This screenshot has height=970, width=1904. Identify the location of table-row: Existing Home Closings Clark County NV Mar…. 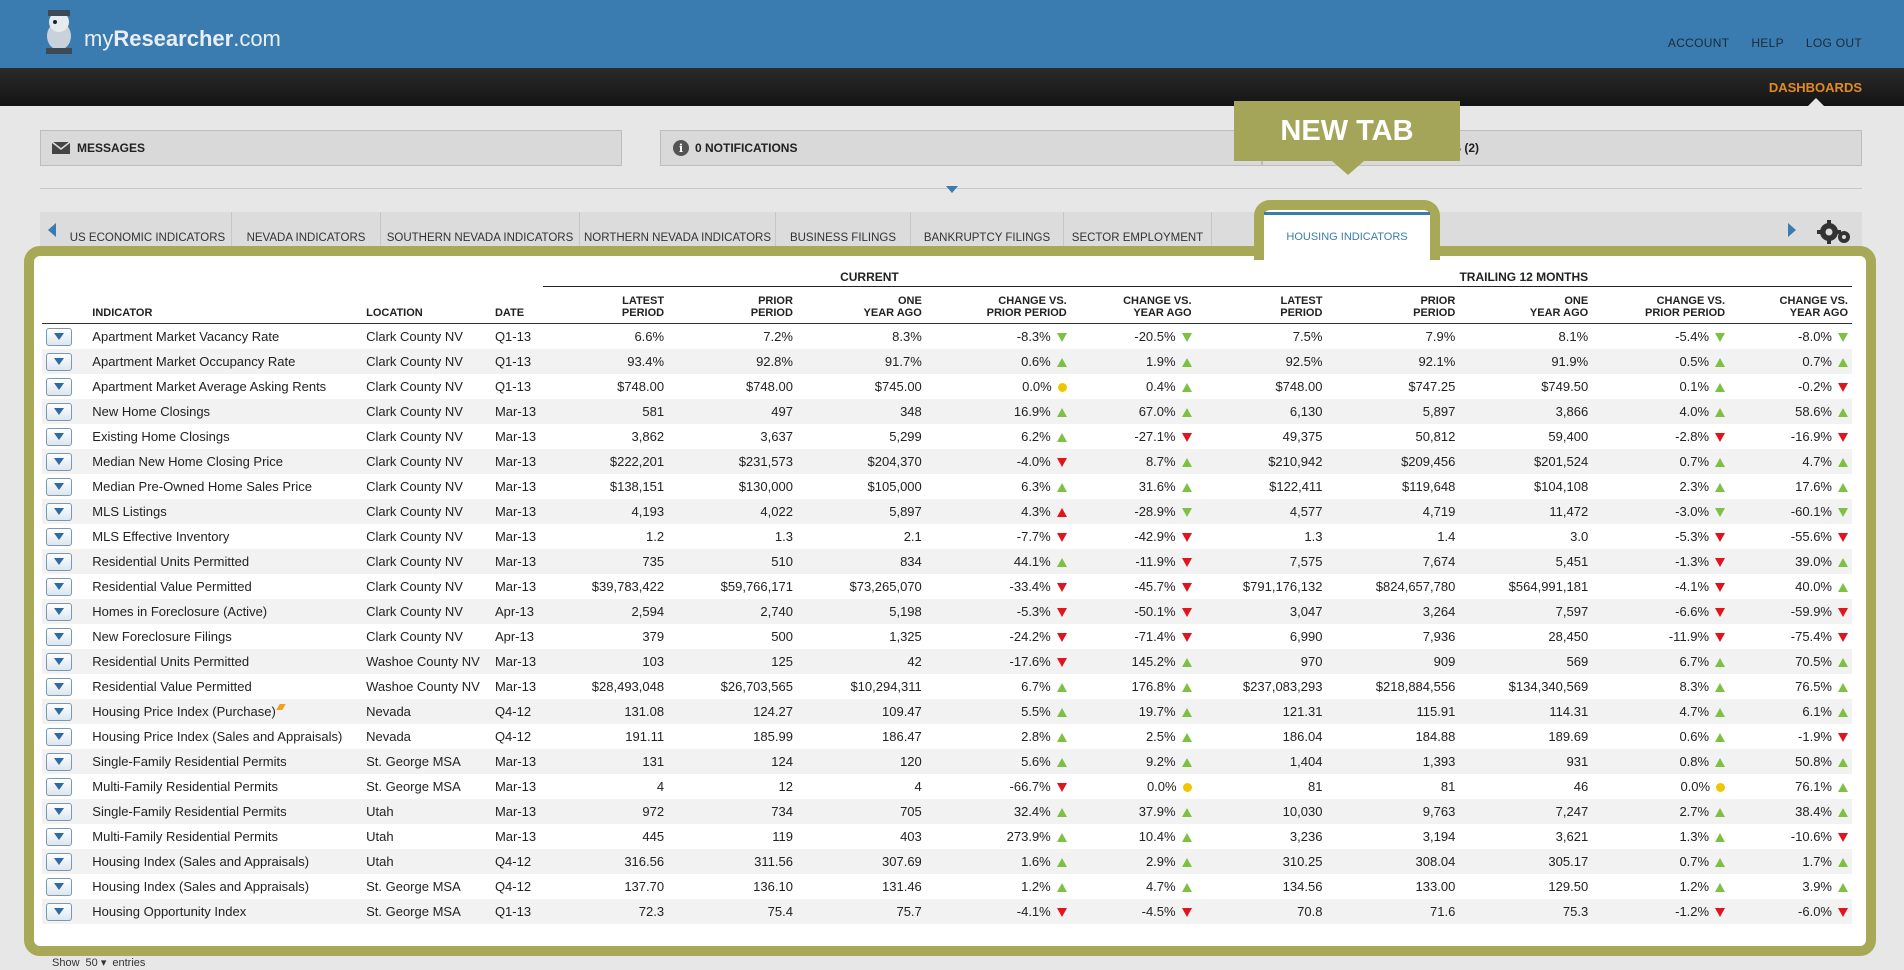
(947, 436).